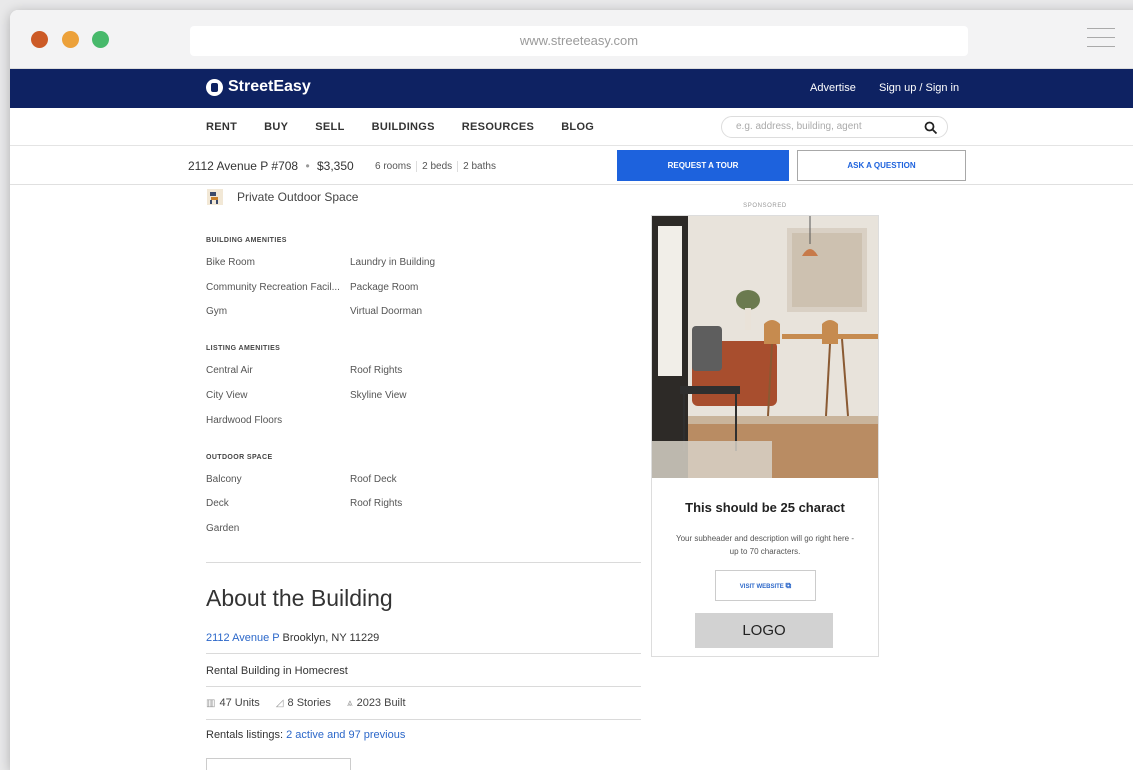 The height and width of the screenshot is (770, 1133). I want to click on amenity-item: City View, so click(227, 395).